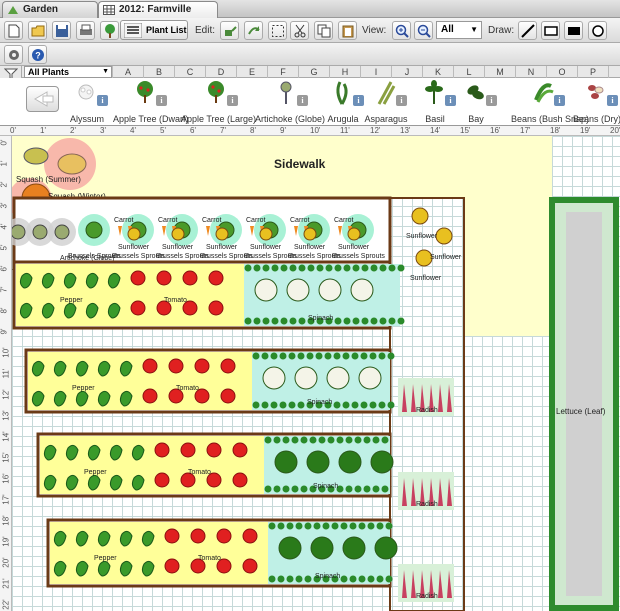 The height and width of the screenshot is (611, 620). What do you see at coordinates (573, 30) in the screenshot?
I see `draw-filled-rectangle-button` at bounding box center [573, 30].